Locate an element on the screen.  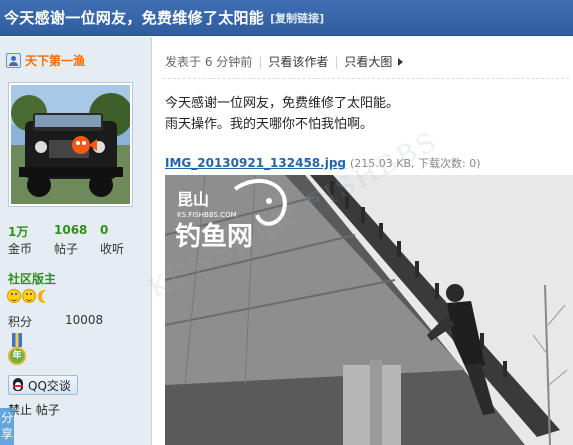
author-stats: 1万 金币 1068 帖子 0 收听 is located at coordinates (77, 240).